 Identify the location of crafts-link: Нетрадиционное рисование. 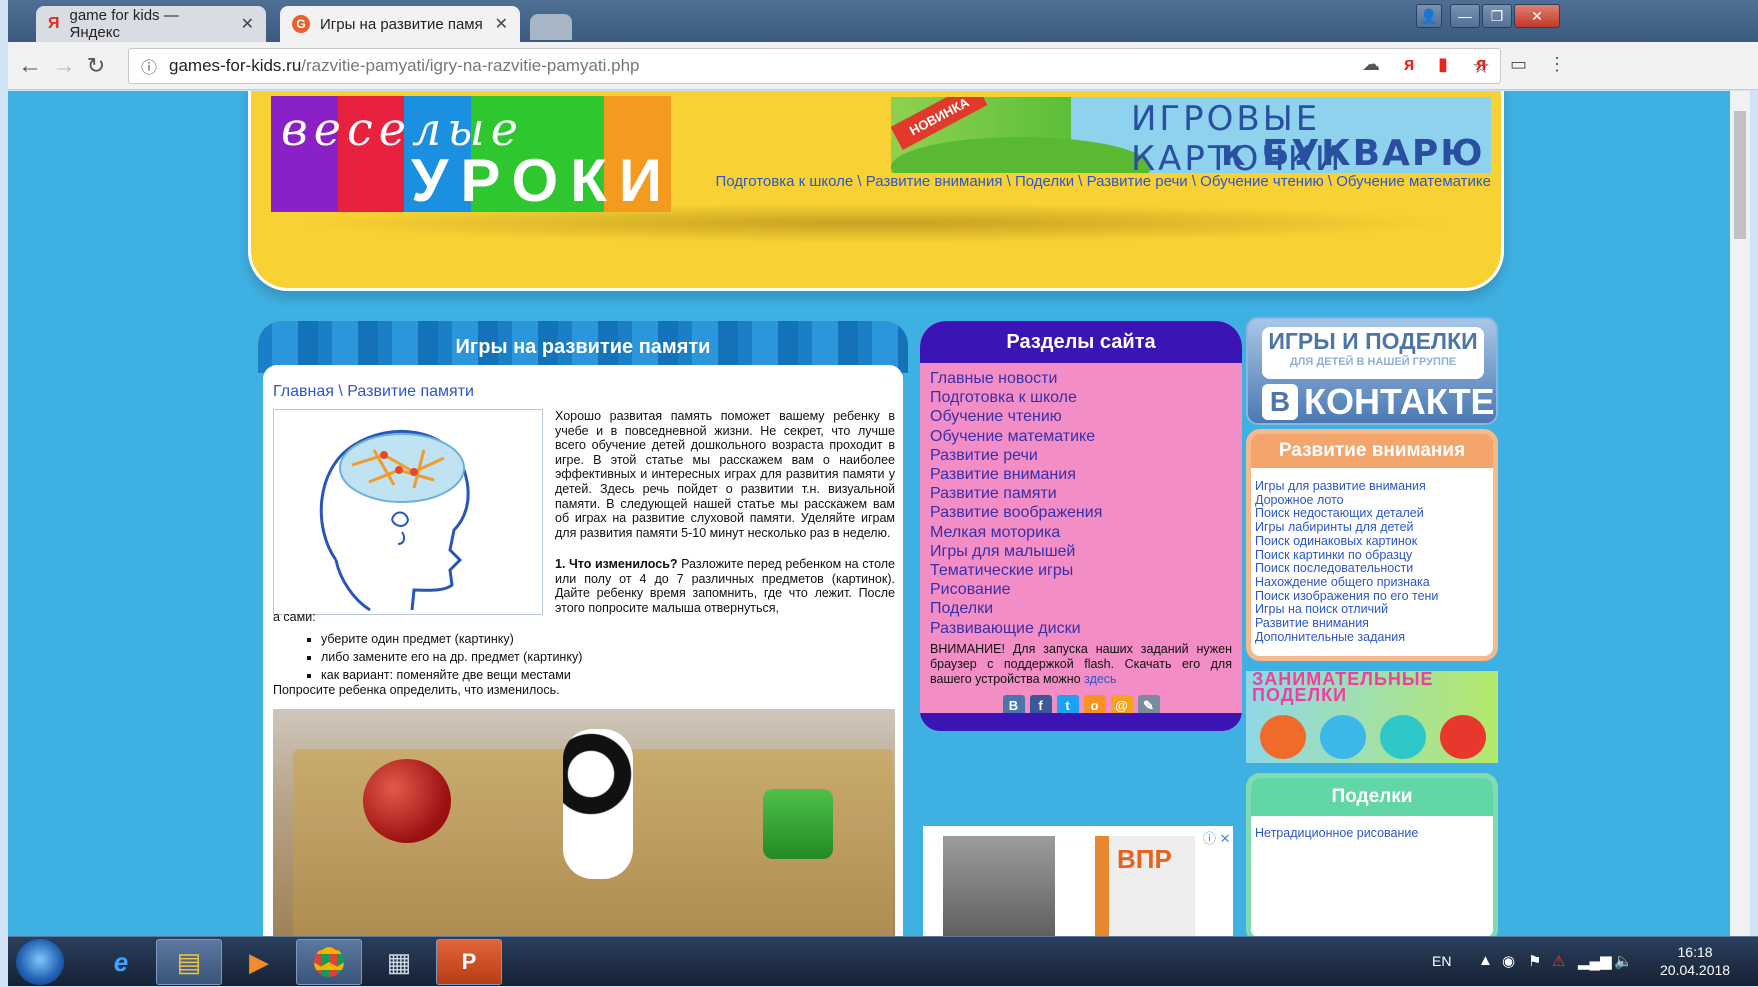
(1336, 833).